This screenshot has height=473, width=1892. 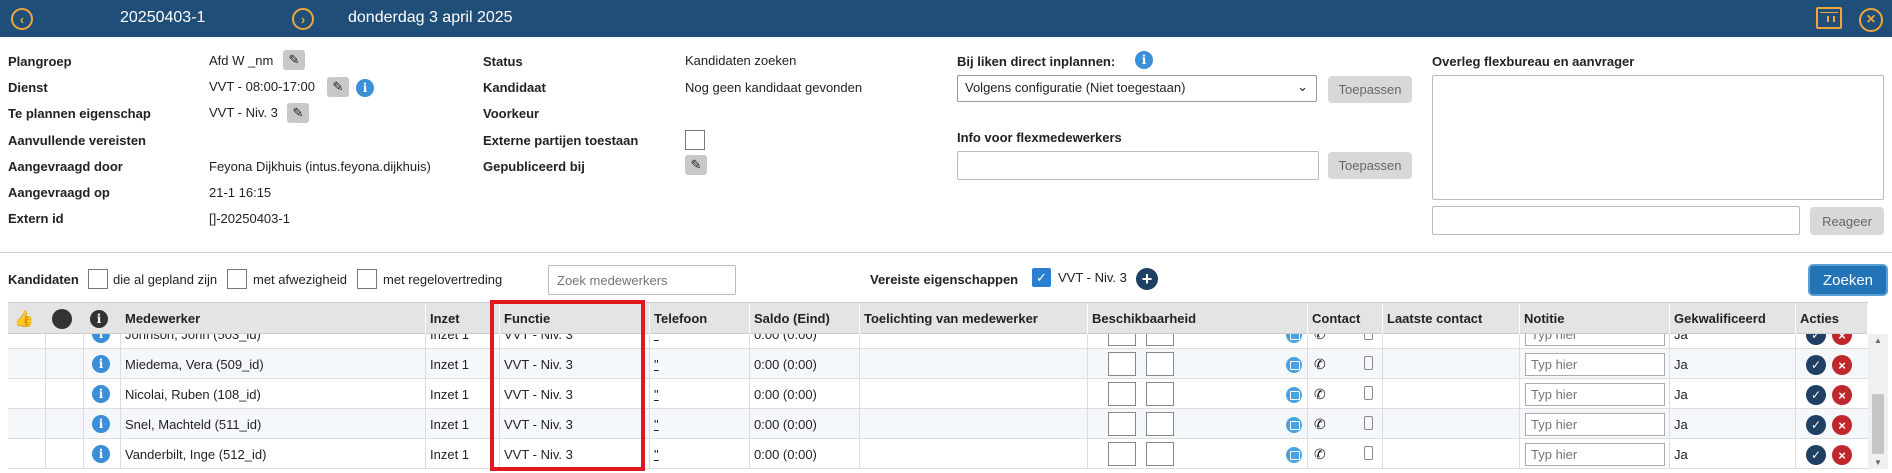 I want to click on col-telefoon: Telefoon, so click(x=700, y=318).